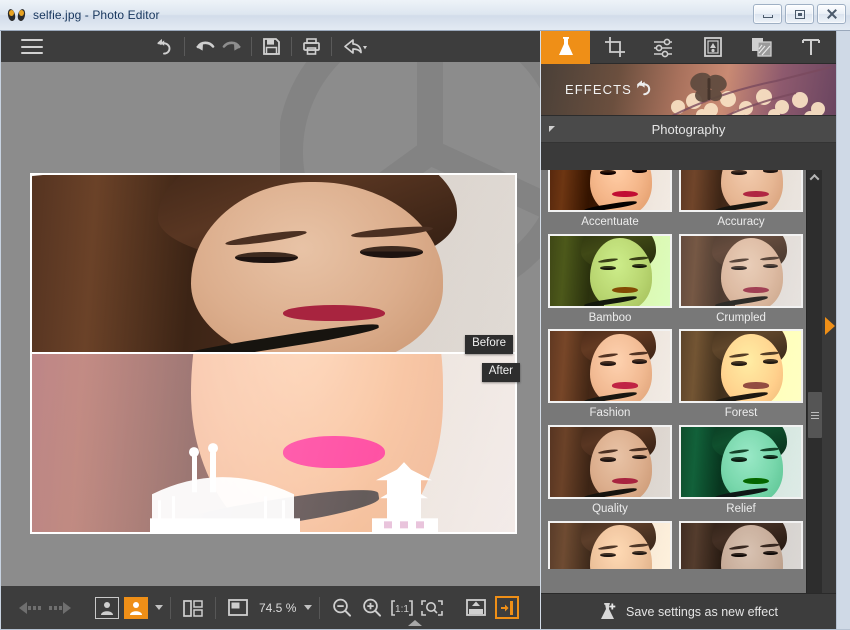 The height and width of the screenshot is (630, 850). Describe the element at coordinates (843, 330) in the screenshot. I see `window-right-edge` at that location.